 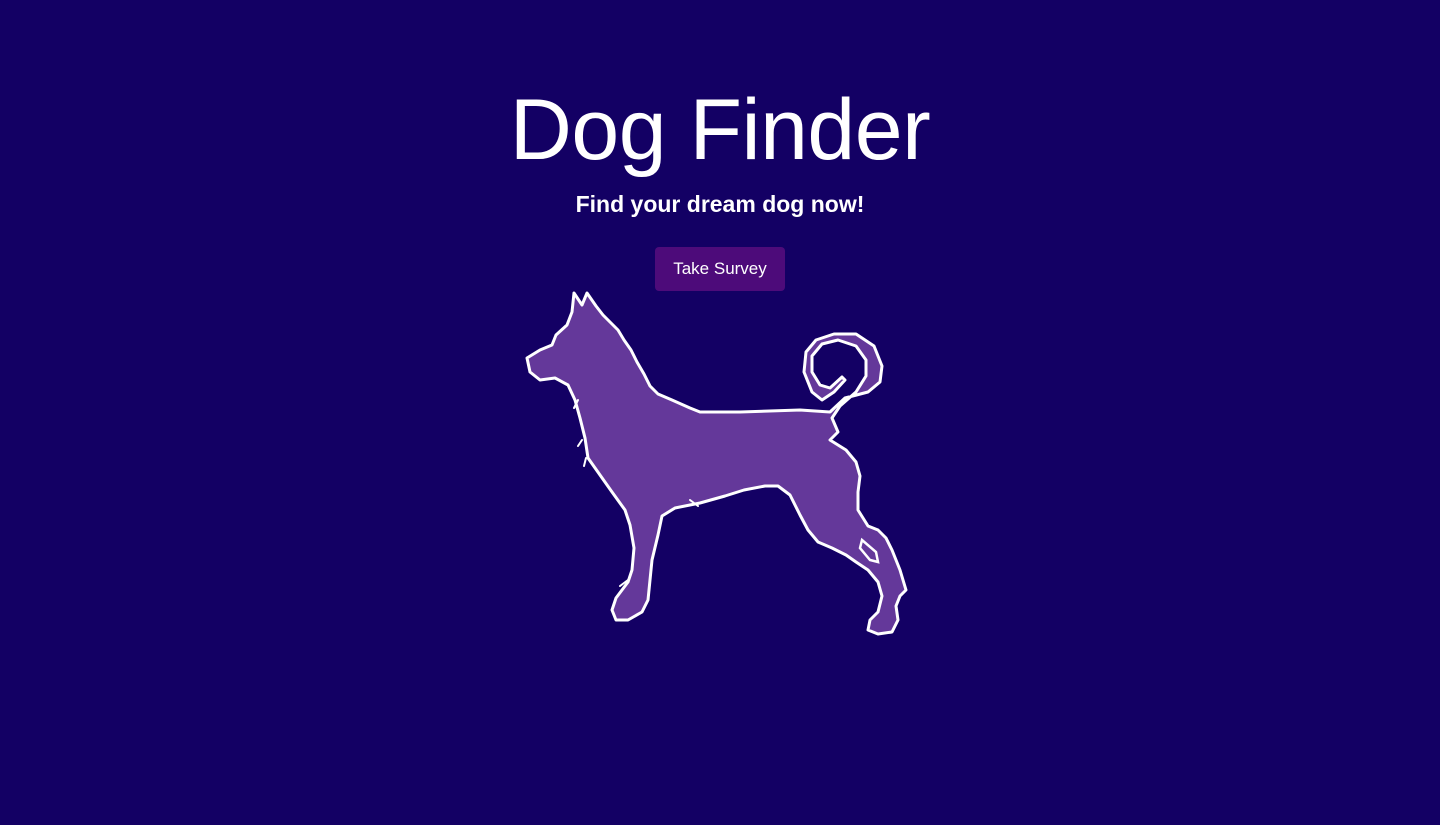 What do you see at coordinates (720, 130) in the screenshot?
I see `page-title: Dog Finder` at bounding box center [720, 130].